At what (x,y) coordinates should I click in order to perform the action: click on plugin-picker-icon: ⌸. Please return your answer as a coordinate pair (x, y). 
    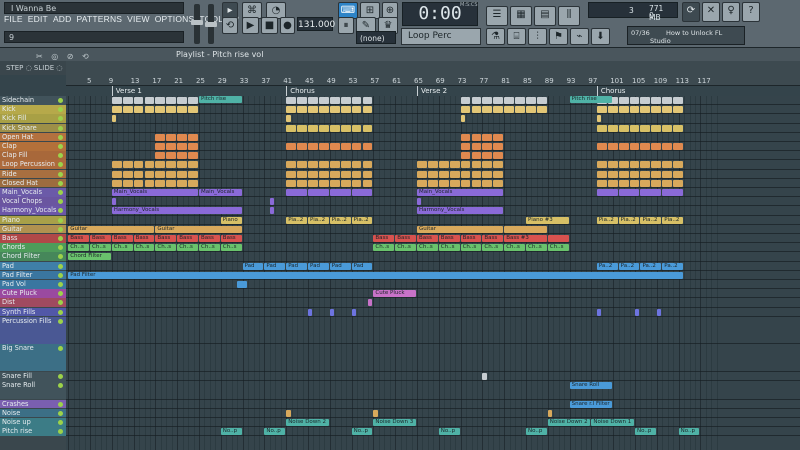
    Looking at the image, I should click on (516, 36).